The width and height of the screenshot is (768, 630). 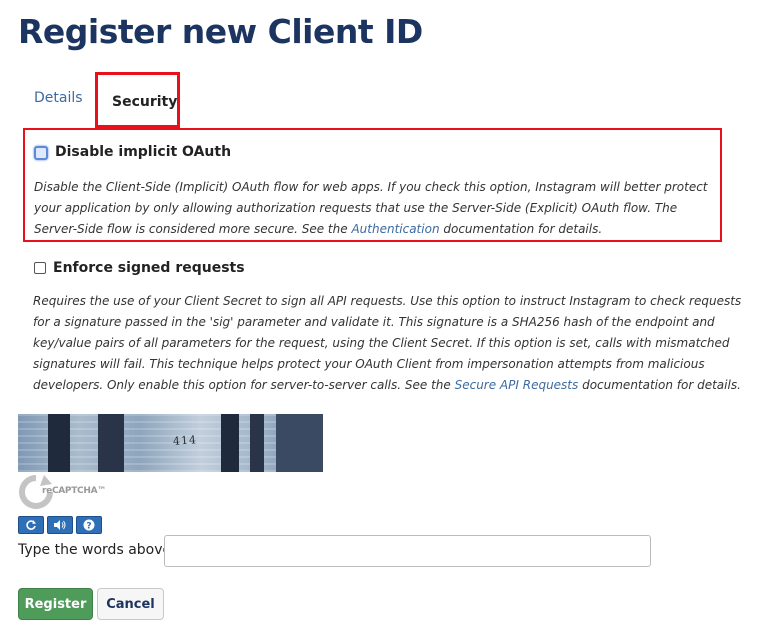 What do you see at coordinates (149, 268) in the screenshot?
I see `enforce-signed-requests-label: Enforce signed requests` at bounding box center [149, 268].